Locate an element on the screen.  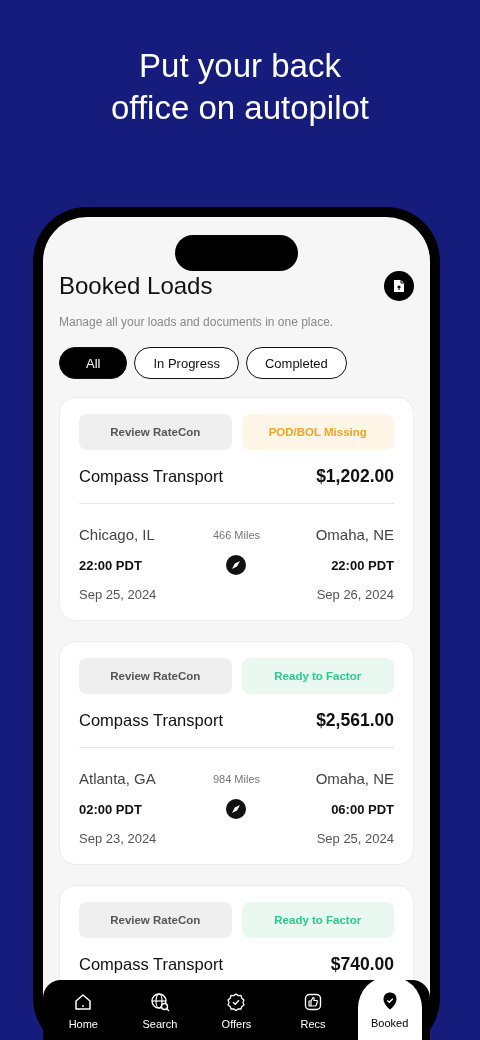
distance-text: 466 Miles is located at coordinates (236, 534).